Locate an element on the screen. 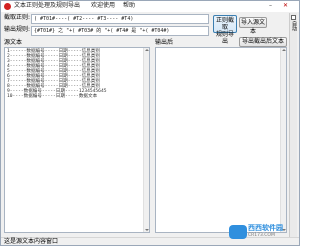  app-icon is located at coordinates (7, 6).